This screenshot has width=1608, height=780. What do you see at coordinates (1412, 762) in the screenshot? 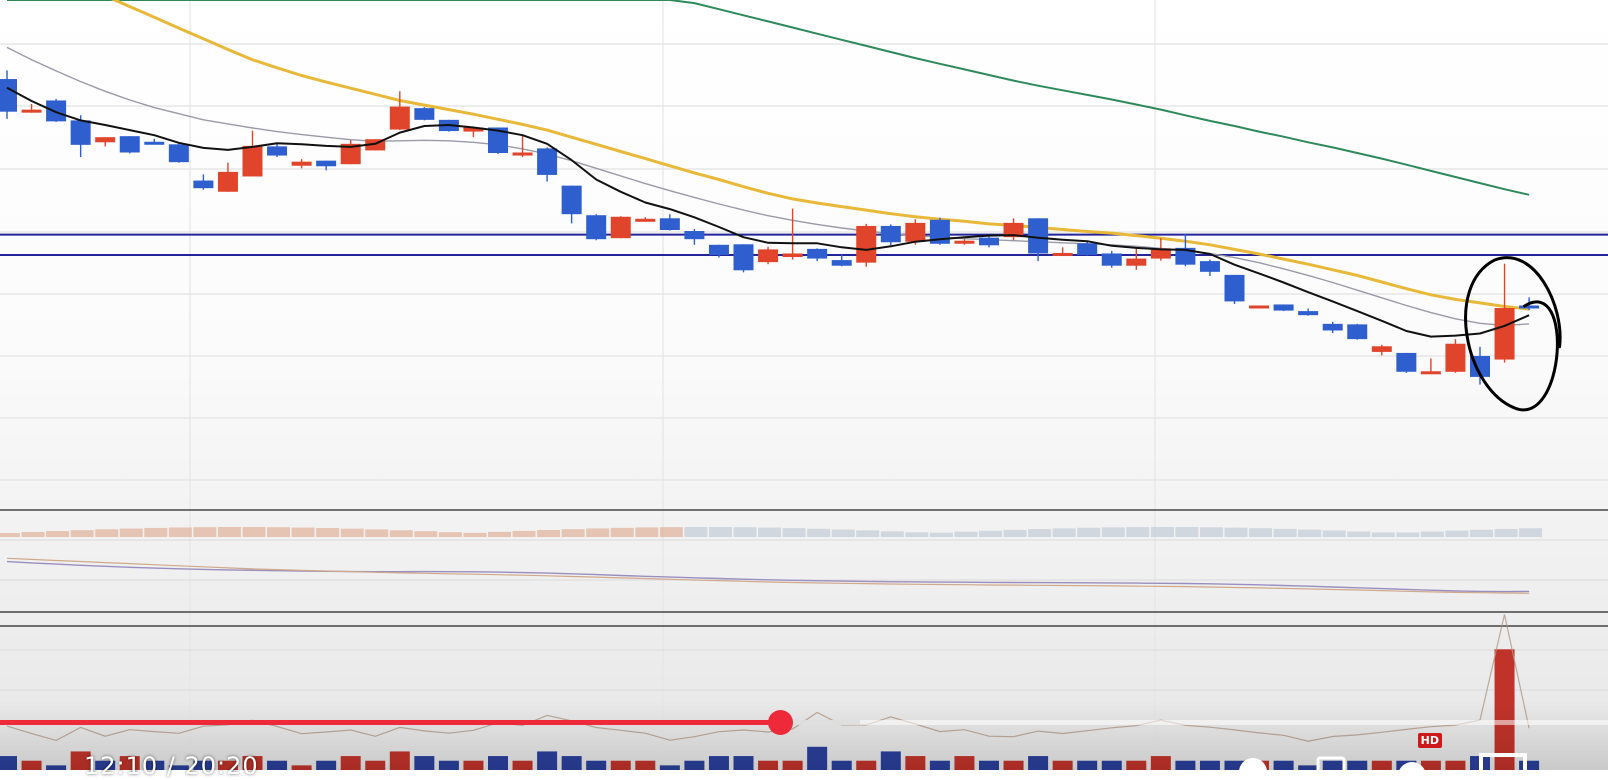
I see `settings-gear-icon` at bounding box center [1412, 762].